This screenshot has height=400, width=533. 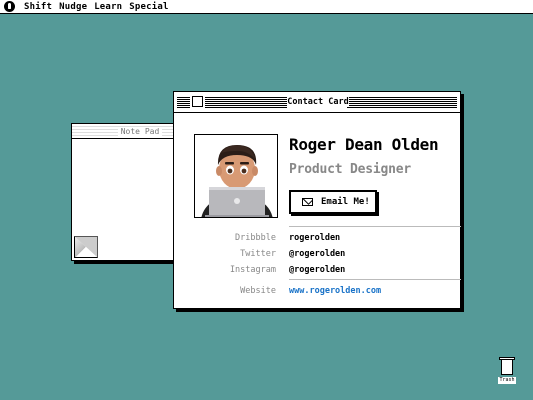 What do you see at coordinates (307, 202) in the screenshot?
I see `envelope-icon` at bounding box center [307, 202].